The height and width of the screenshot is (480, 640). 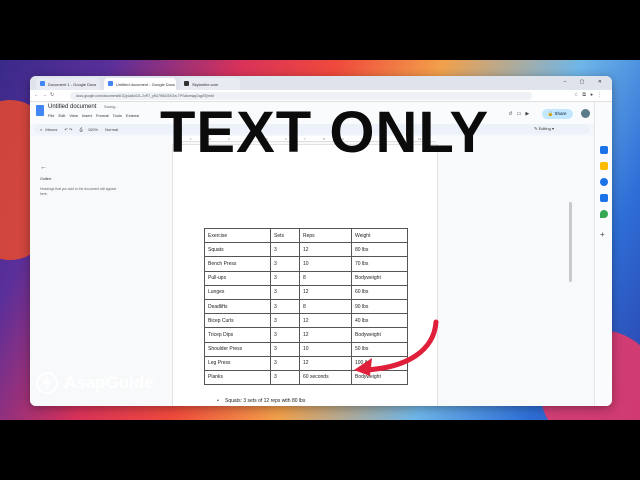 I want to click on table-cell: Tricep Dips, so click(x=237, y=335).